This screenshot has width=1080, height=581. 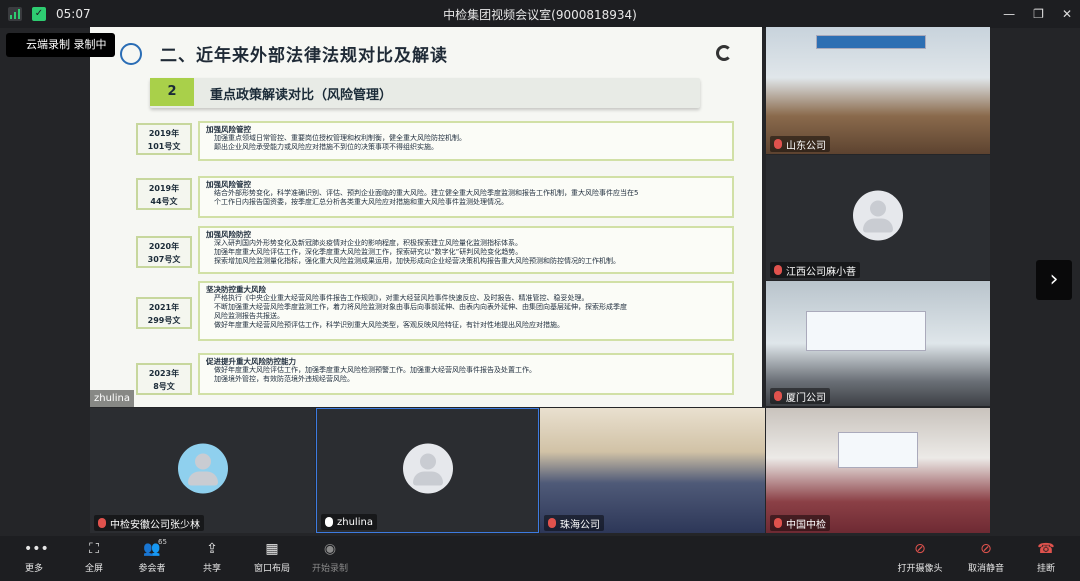 What do you see at coordinates (172, 92) in the screenshot?
I see `section-number: 2` at bounding box center [172, 92].